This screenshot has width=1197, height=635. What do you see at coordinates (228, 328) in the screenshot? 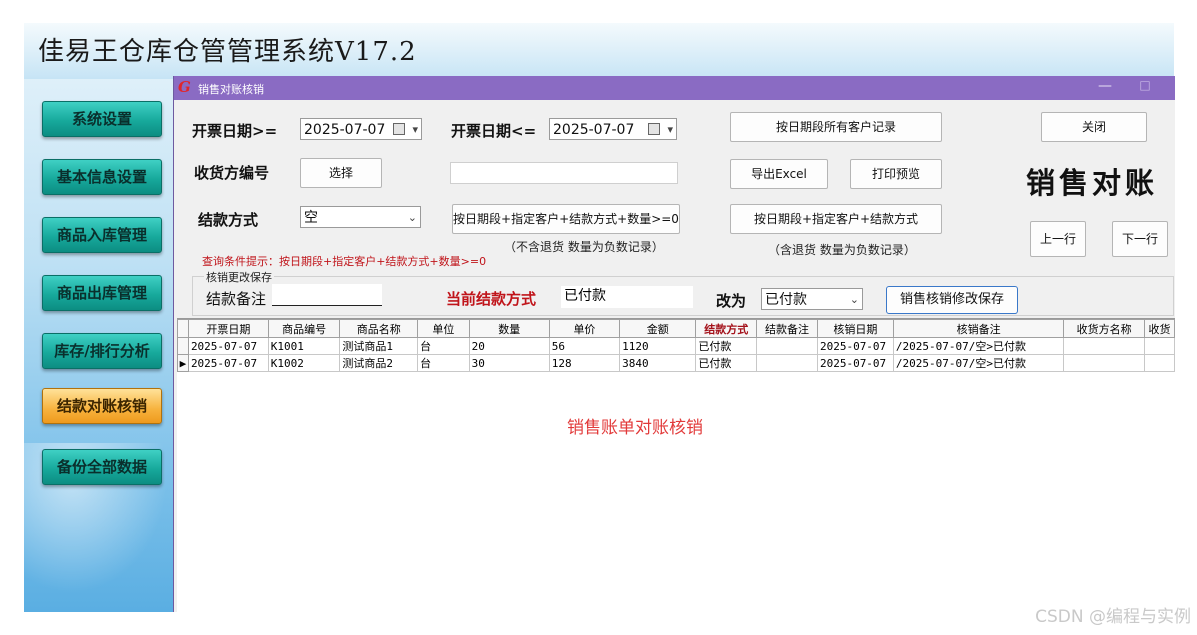
I see `col-header: 开票日期` at bounding box center [228, 328].